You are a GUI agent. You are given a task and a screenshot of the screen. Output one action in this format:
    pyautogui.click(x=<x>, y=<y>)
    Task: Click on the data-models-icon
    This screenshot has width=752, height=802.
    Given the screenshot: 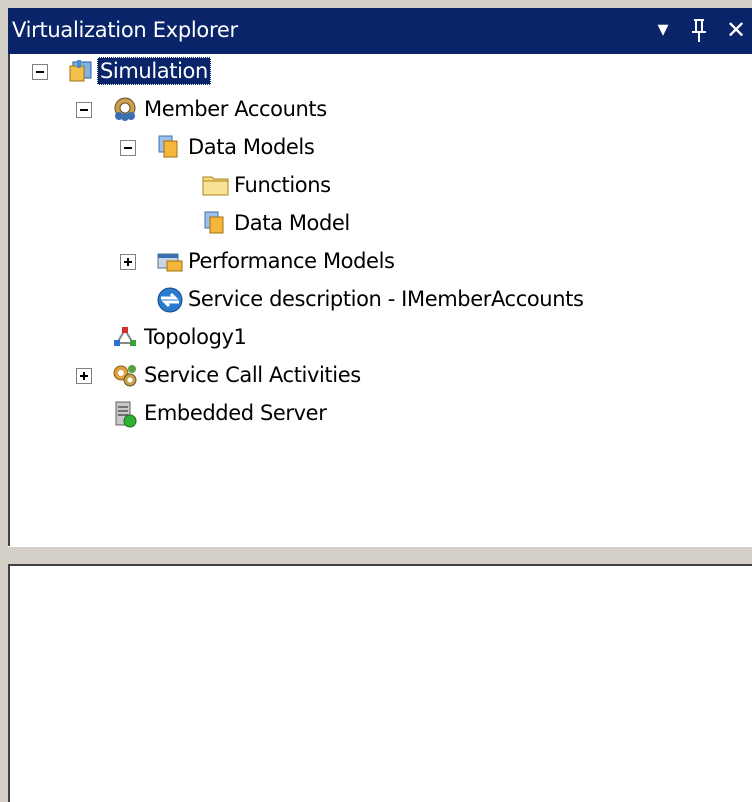 What is the action you would take?
    pyautogui.click(x=169, y=147)
    